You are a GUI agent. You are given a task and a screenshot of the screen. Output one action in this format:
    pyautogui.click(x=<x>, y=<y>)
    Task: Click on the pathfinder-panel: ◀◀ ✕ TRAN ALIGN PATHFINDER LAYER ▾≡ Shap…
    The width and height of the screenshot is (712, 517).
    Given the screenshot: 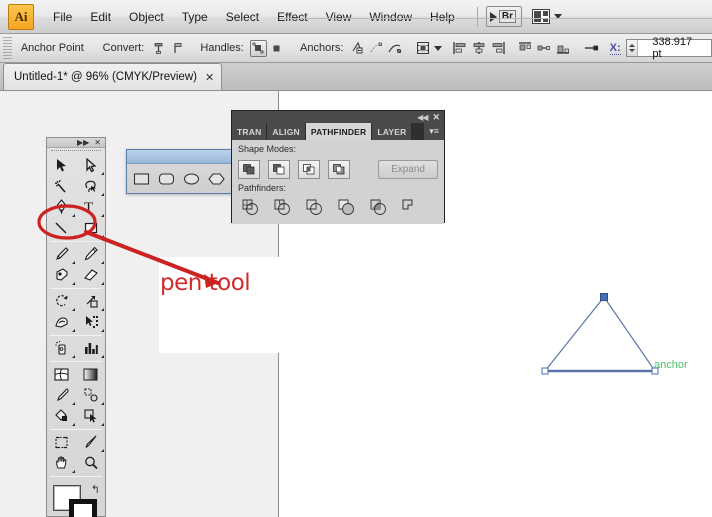 What is the action you would take?
    pyautogui.click(x=338, y=167)
    